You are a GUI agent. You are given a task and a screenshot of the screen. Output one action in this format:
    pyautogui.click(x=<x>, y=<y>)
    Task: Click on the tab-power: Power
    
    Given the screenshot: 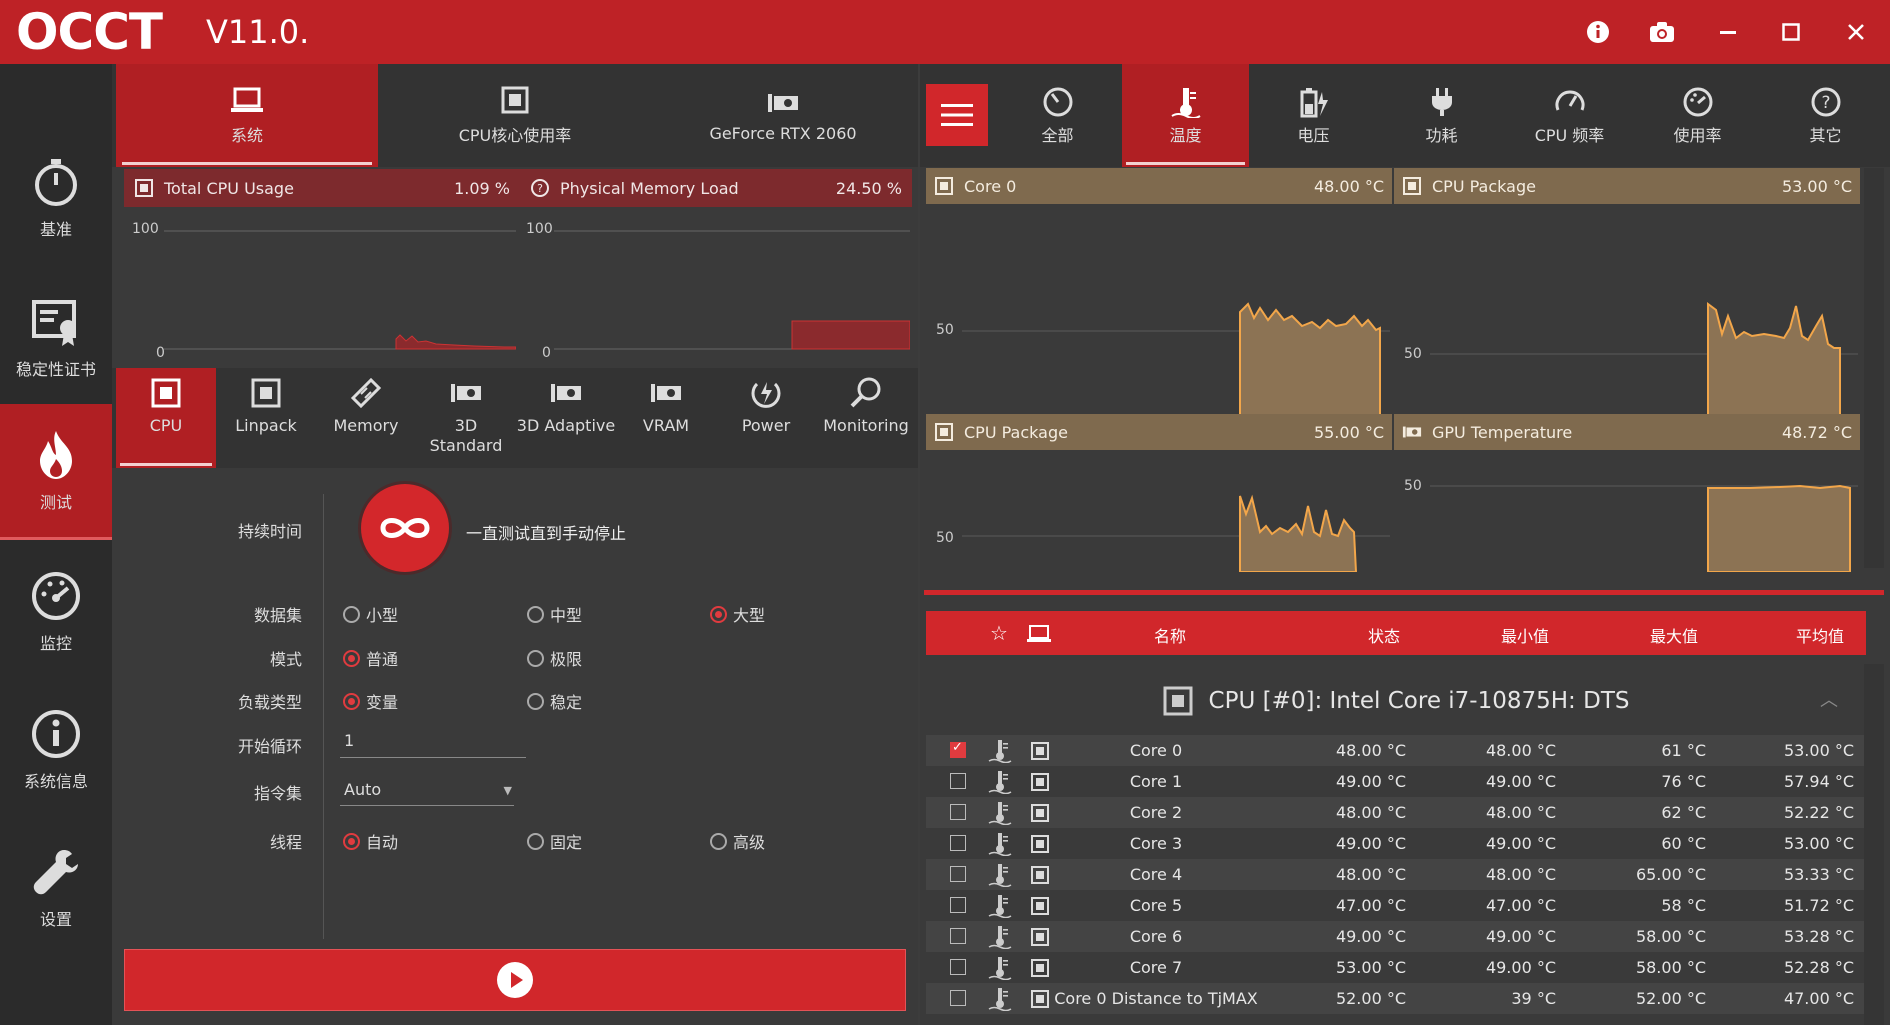 What is the action you would take?
    pyautogui.click(x=766, y=418)
    